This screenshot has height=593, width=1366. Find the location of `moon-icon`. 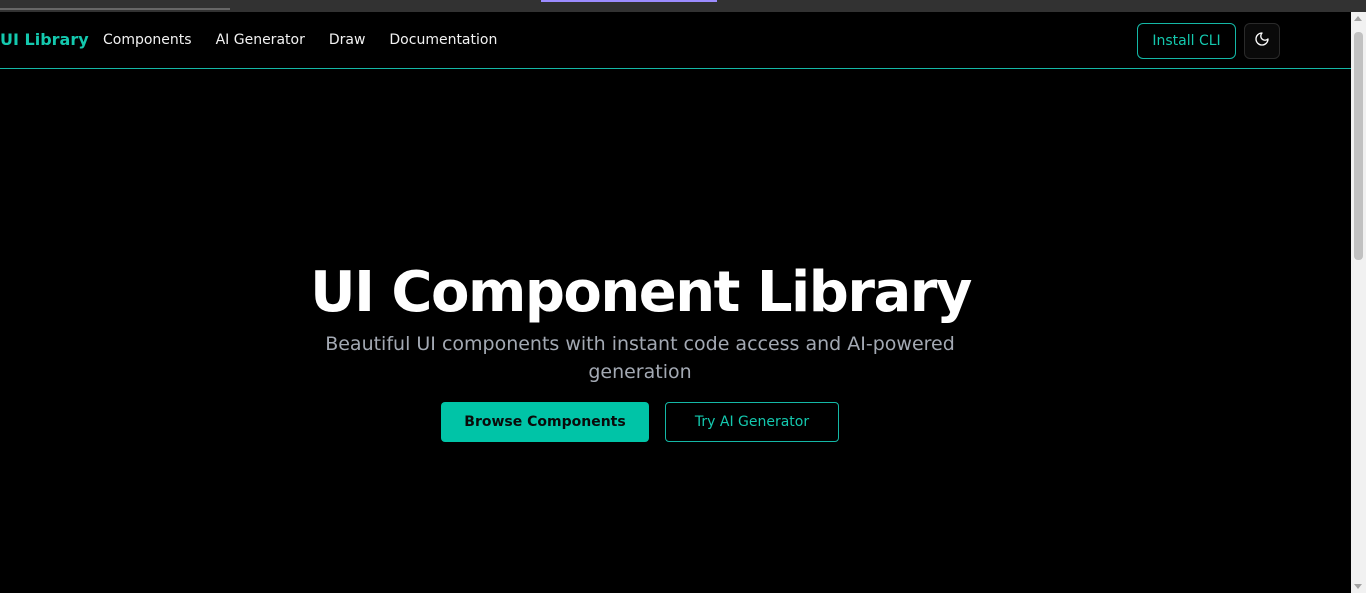

moon-icon is located at coordinates (1262, 41).